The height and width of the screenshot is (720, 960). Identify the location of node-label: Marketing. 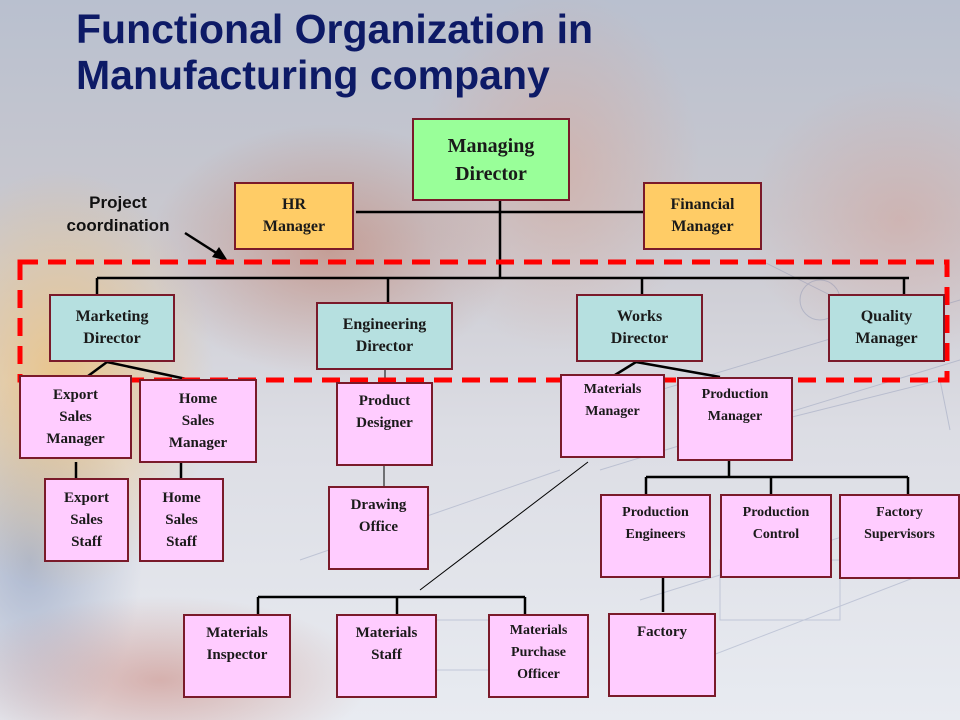
(112, 316).